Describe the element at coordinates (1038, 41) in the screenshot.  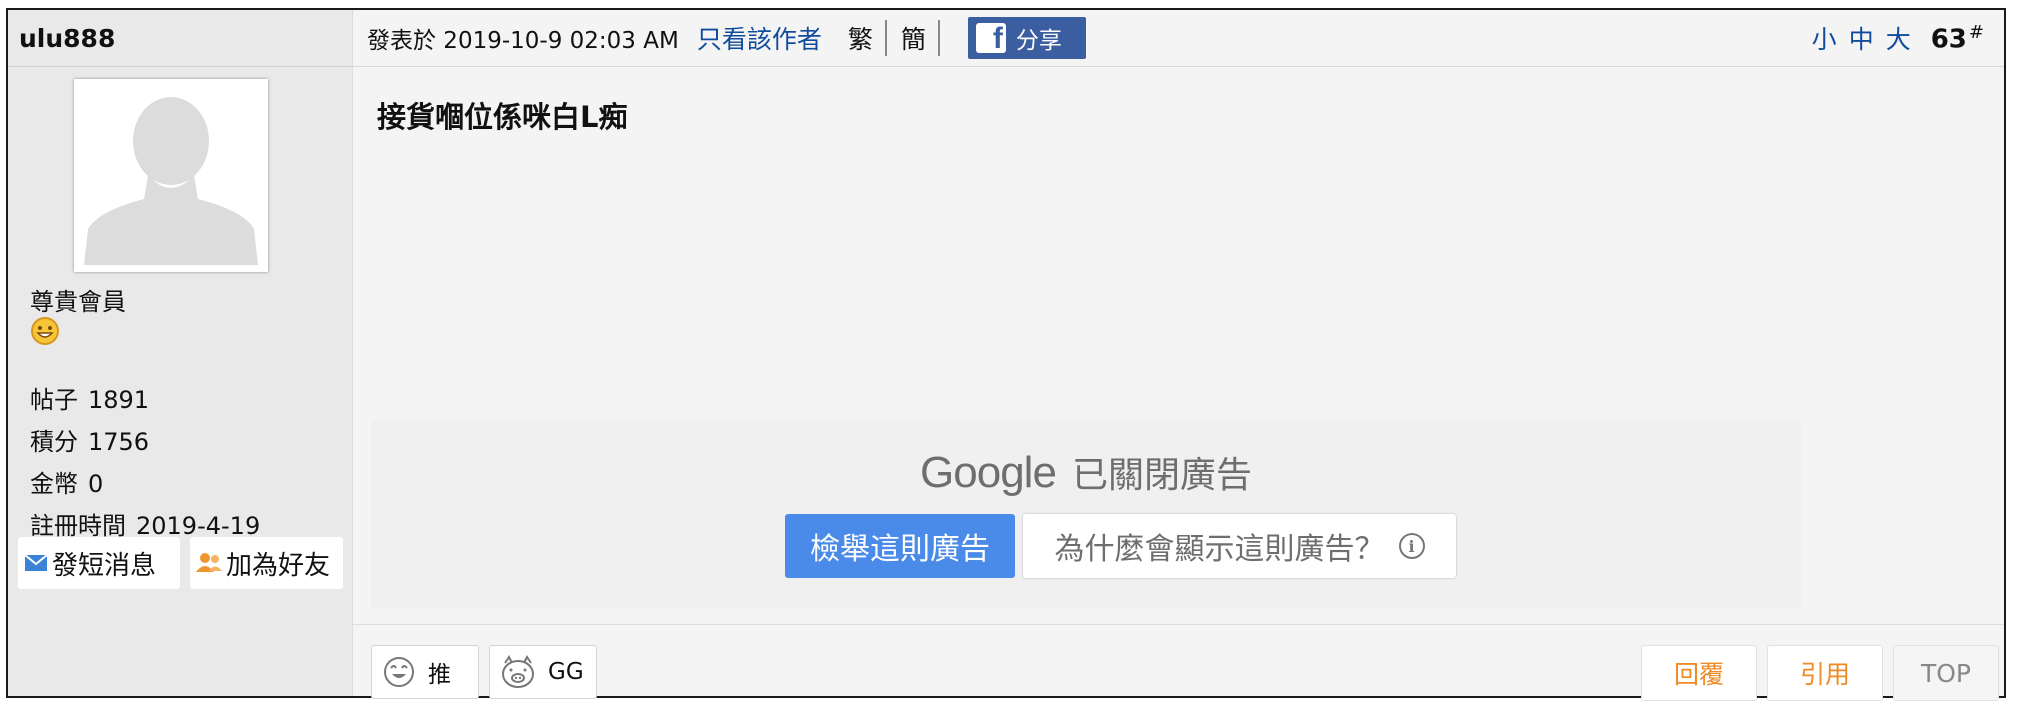
I see `share-label: 分享` at that location.